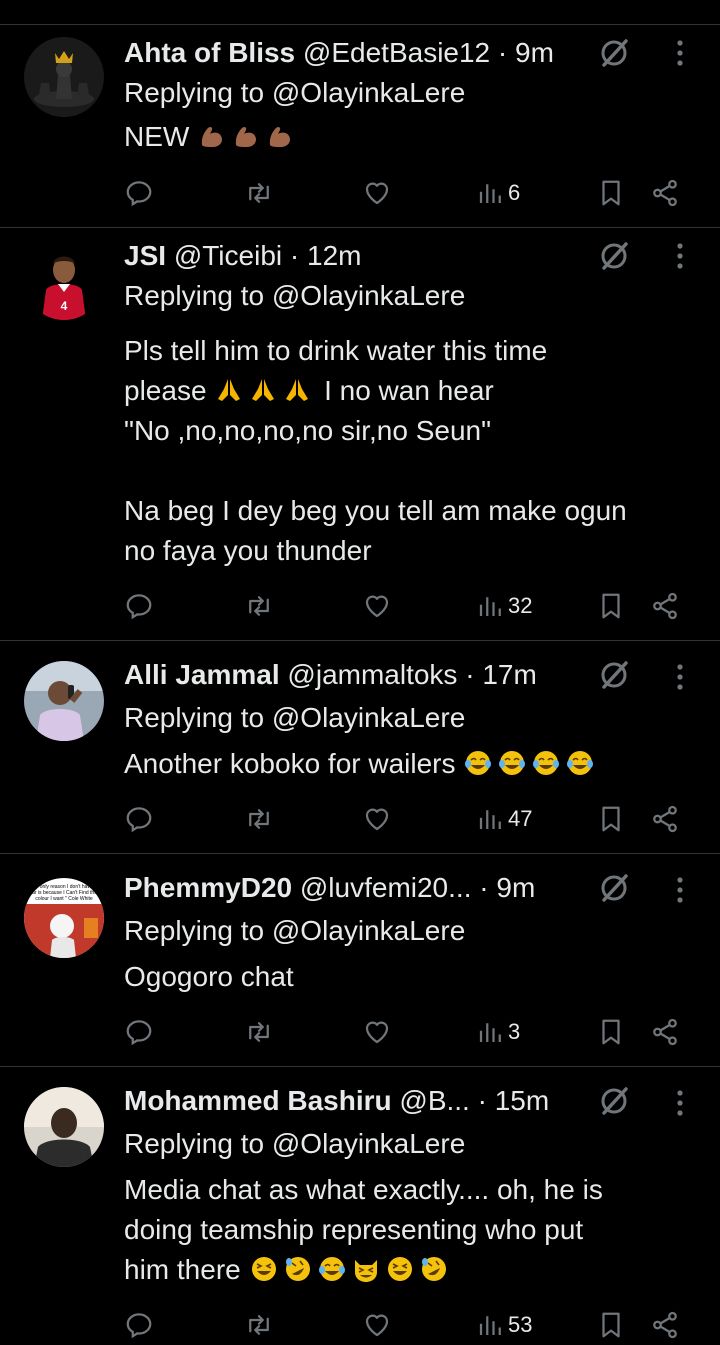 The height and width of the screenshot is (1345, 720). I want to click on author-name: JSI, so click(145, 255).